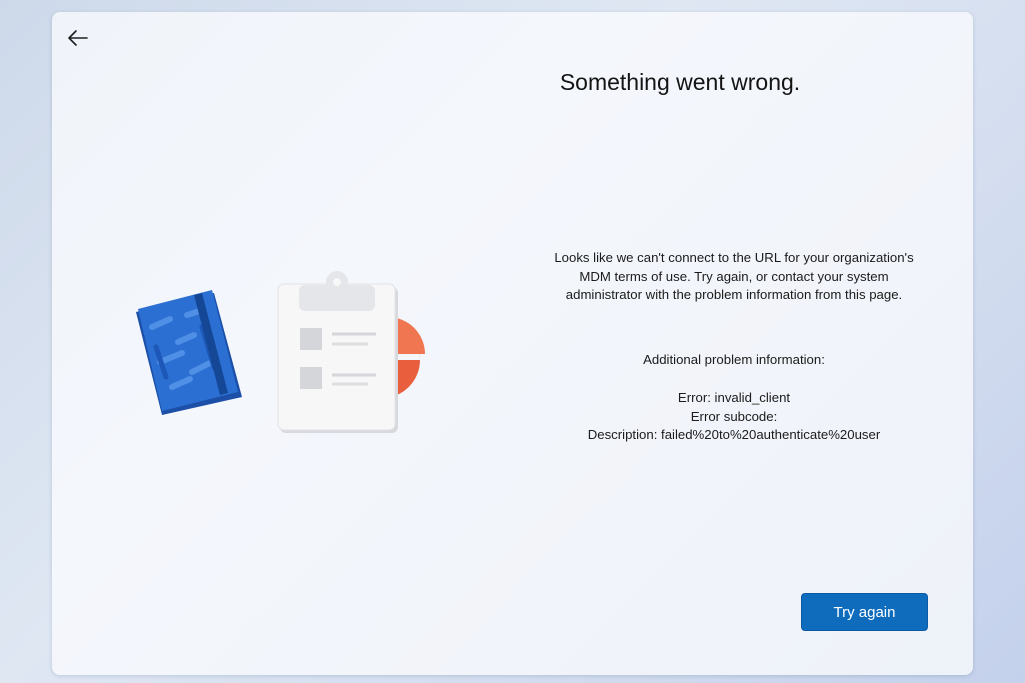 This screenshot has width=1025, height=683. Describe the element at coordinates (734, 397) in the screenshot. I see `error-code: Error: invalid_client` at that location.